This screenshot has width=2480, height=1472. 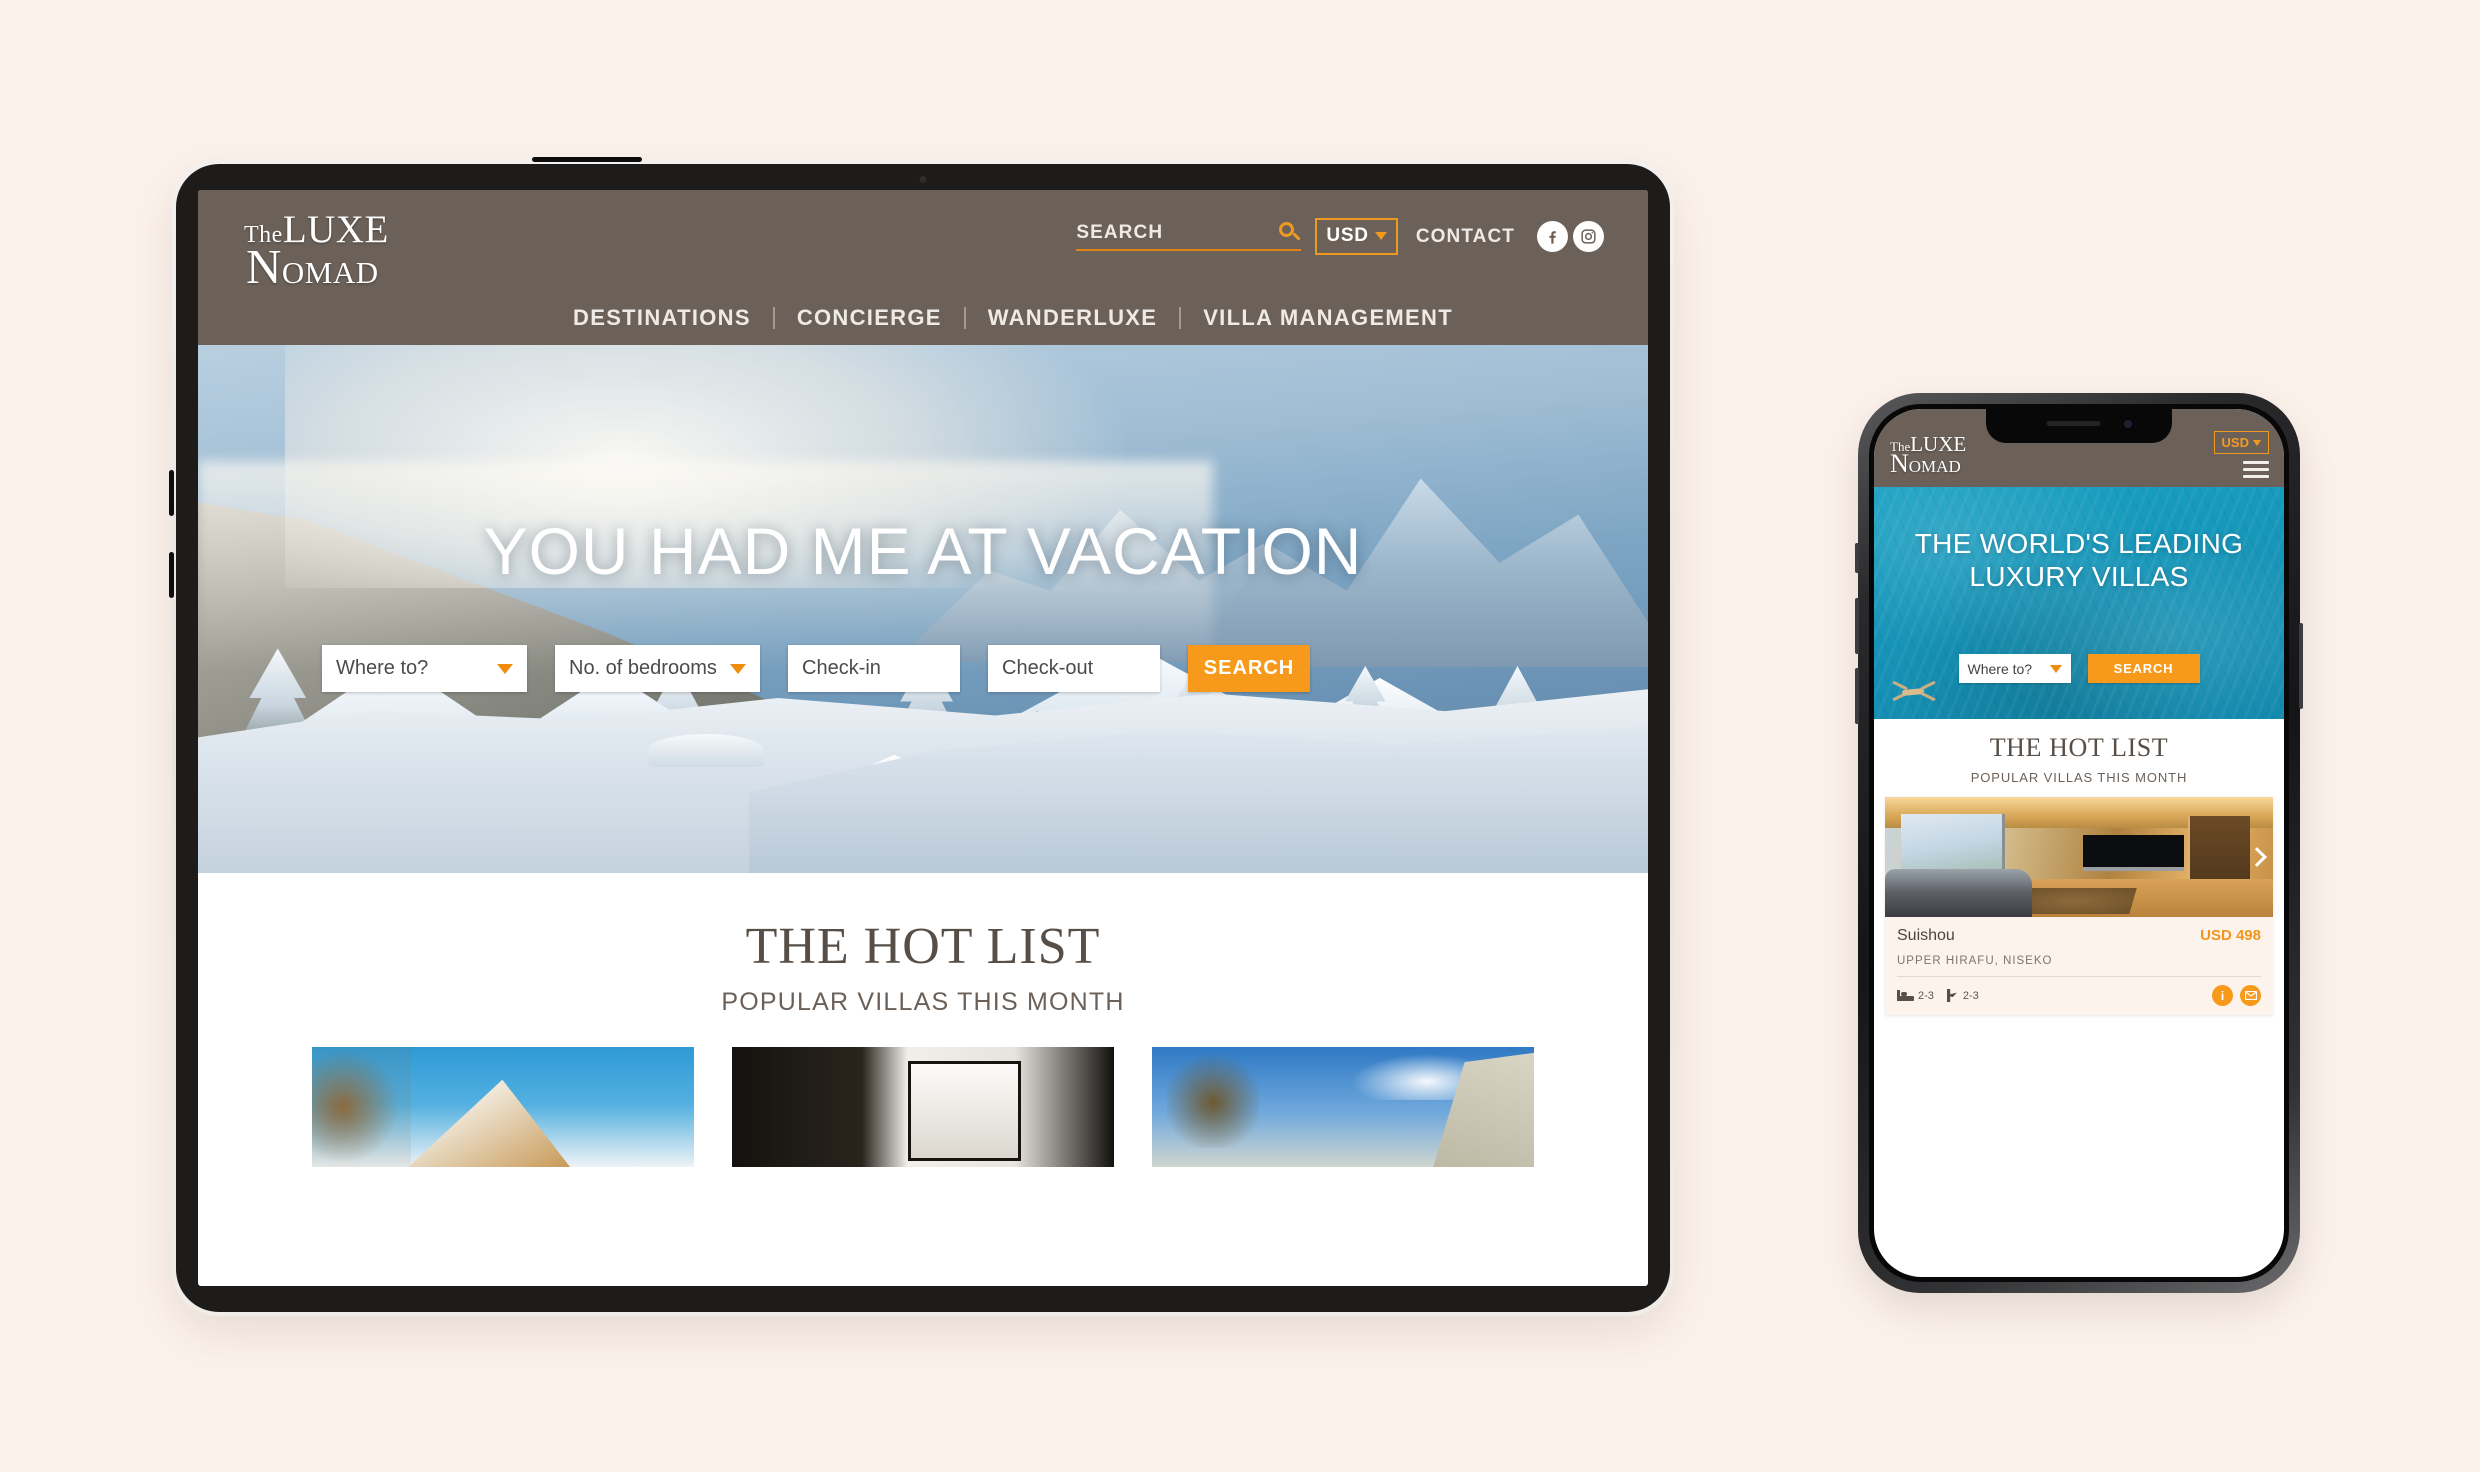 What do you see at coordinates (1975, 961) in the screenshot?
I see `villa-location: UPPER HIRAFU, NISEKO` at bounding box center [1975, 961].